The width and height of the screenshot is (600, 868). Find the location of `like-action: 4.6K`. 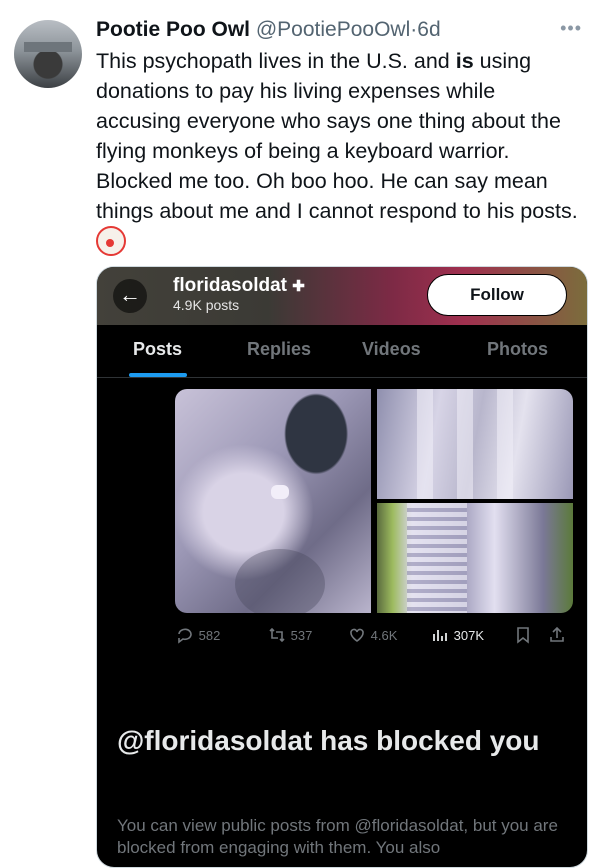

like-action: 4.6K is located at coordinates (372, 635).